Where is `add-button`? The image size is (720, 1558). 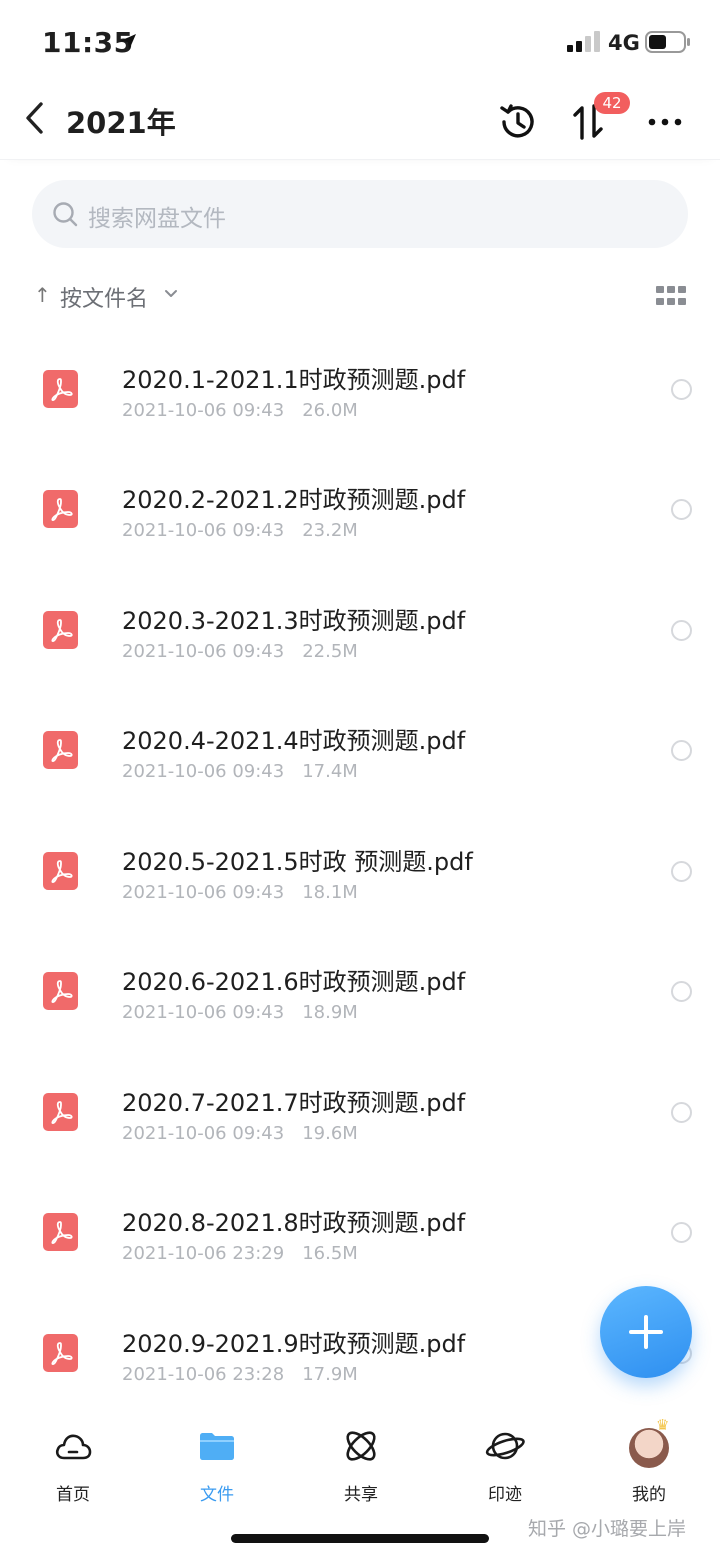 add-button is located at coordinates (646, 1332).